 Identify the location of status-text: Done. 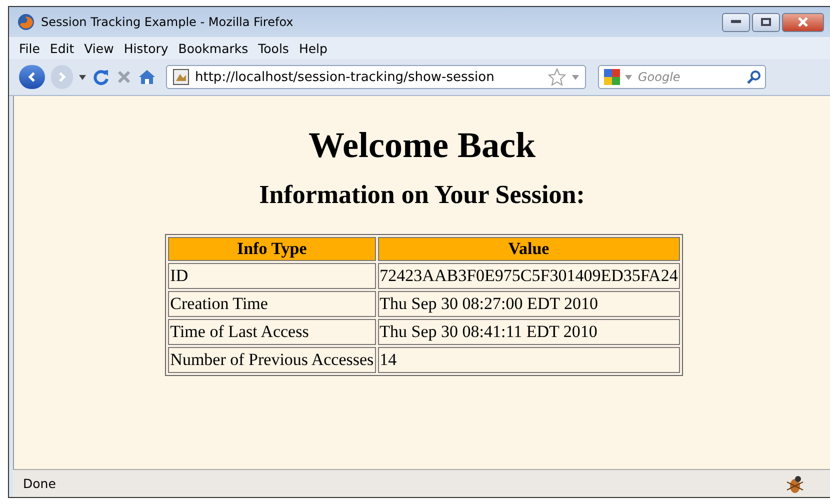
(40, 483).